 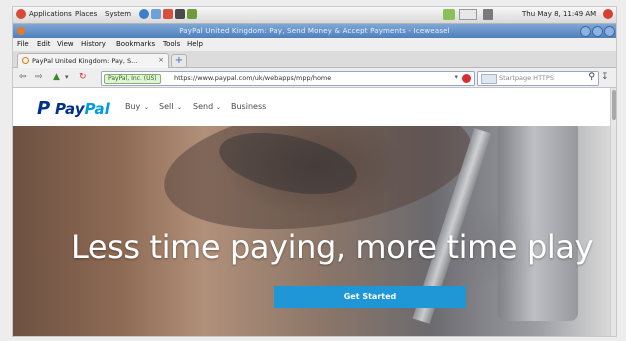 I want to click on nav-sell-chevron-icon: ⌄, so click(x=179, y=107).